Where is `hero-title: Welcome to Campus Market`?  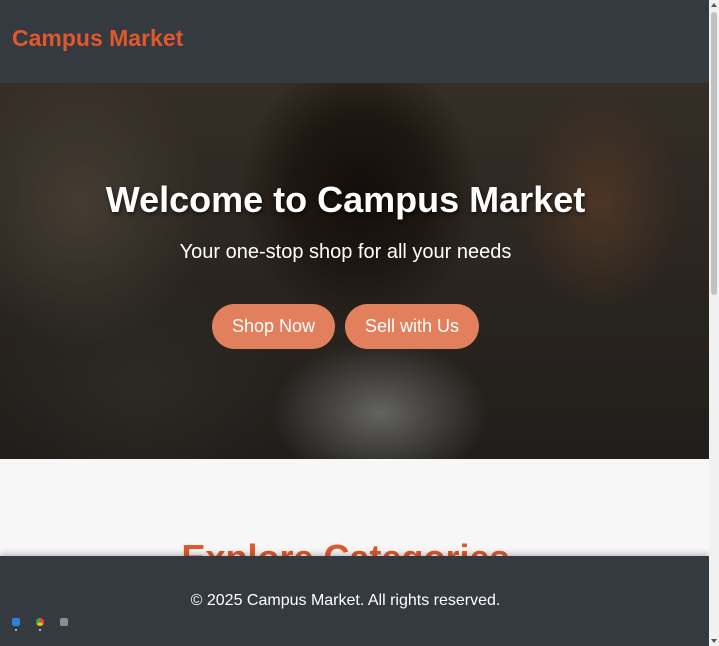 hero-title: Welcome to Campus Market is located at coordinates (345, 199).